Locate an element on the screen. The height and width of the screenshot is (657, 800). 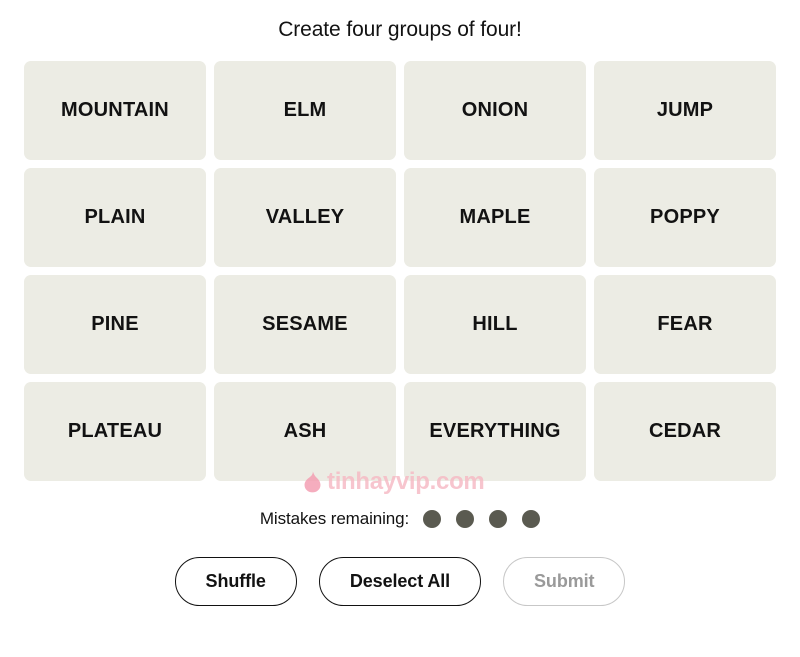
page-title: Create four groups of four! is located at coordinates (400, 29).